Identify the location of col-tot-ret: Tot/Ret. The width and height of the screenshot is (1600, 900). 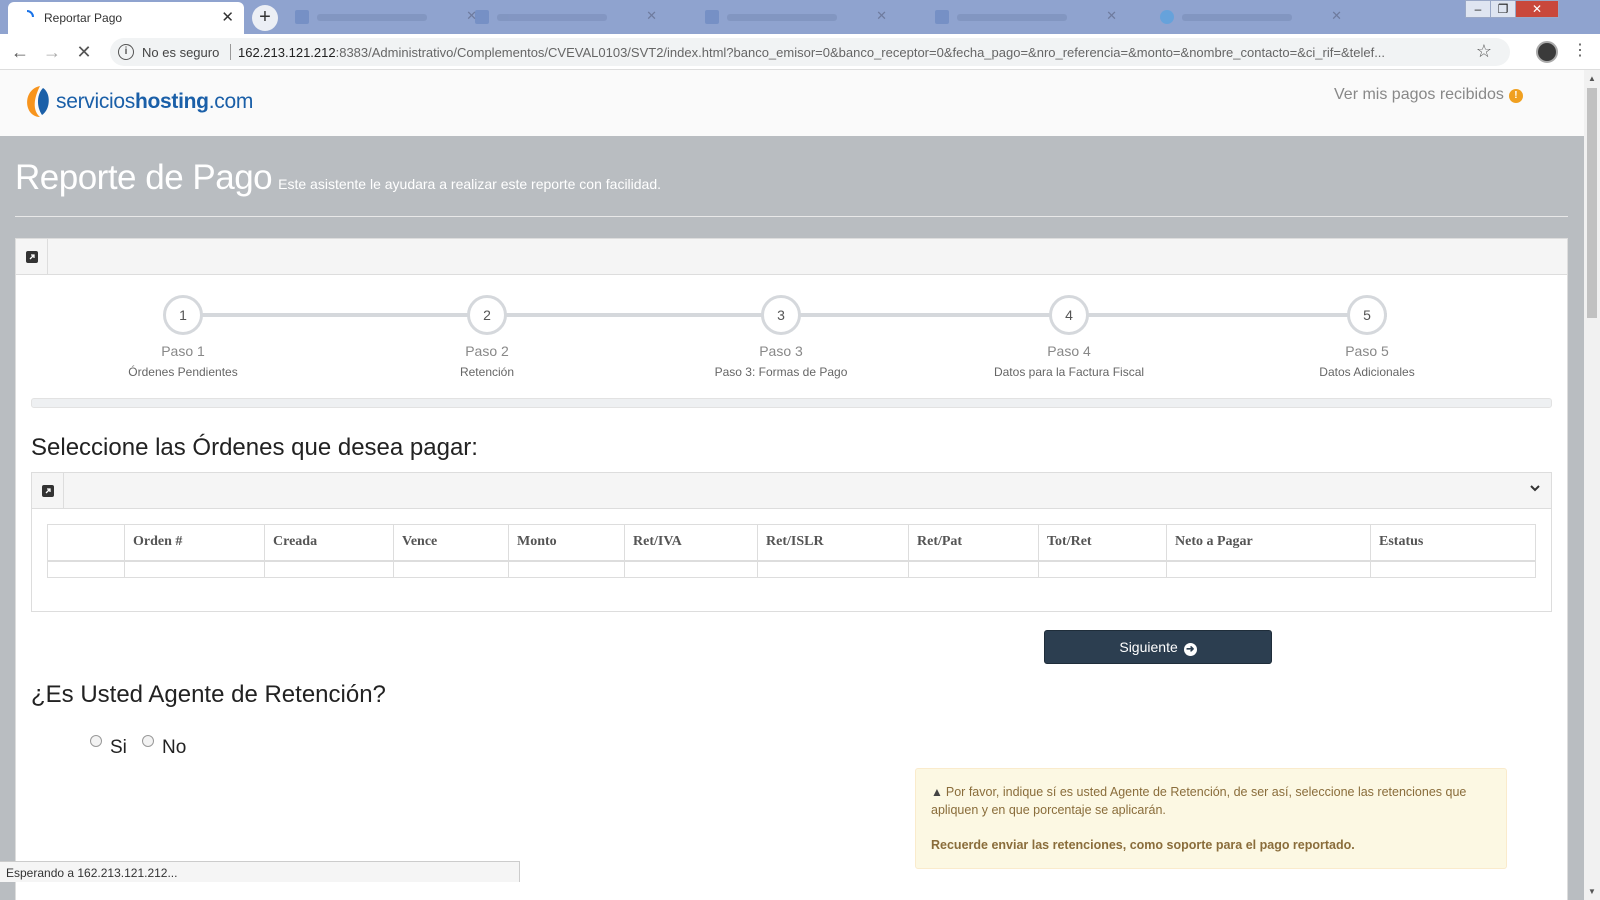
(1102, 543).